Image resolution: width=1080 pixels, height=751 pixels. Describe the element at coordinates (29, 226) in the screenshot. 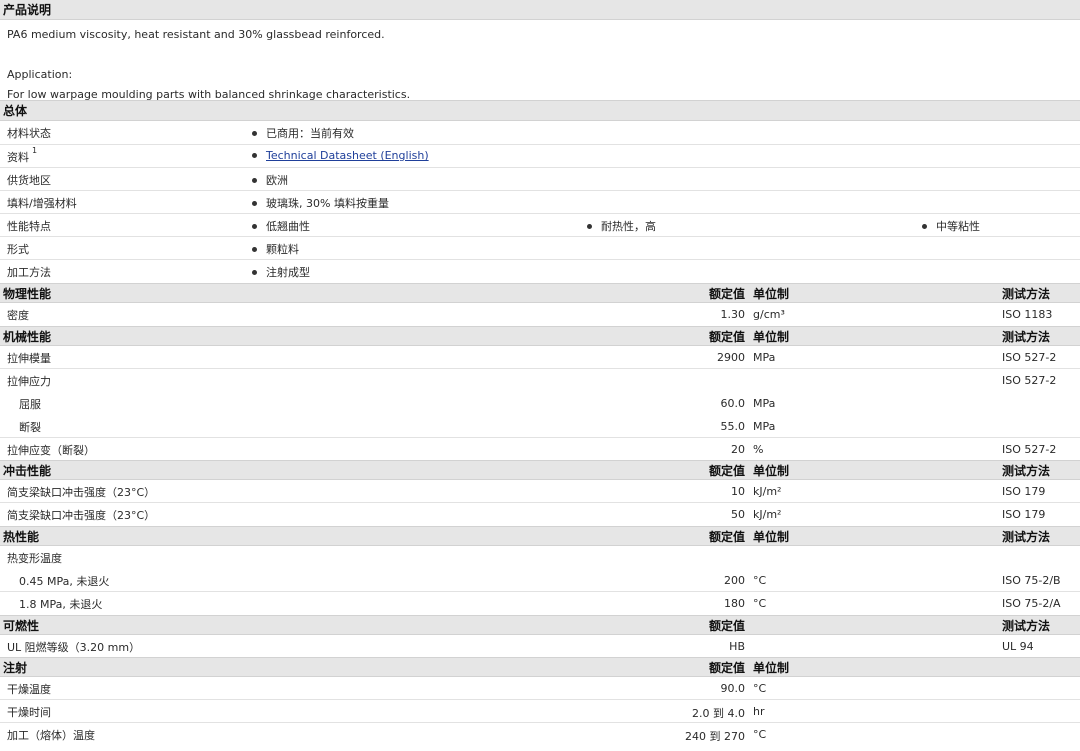

I see `row-label: 性能特点` at that location.